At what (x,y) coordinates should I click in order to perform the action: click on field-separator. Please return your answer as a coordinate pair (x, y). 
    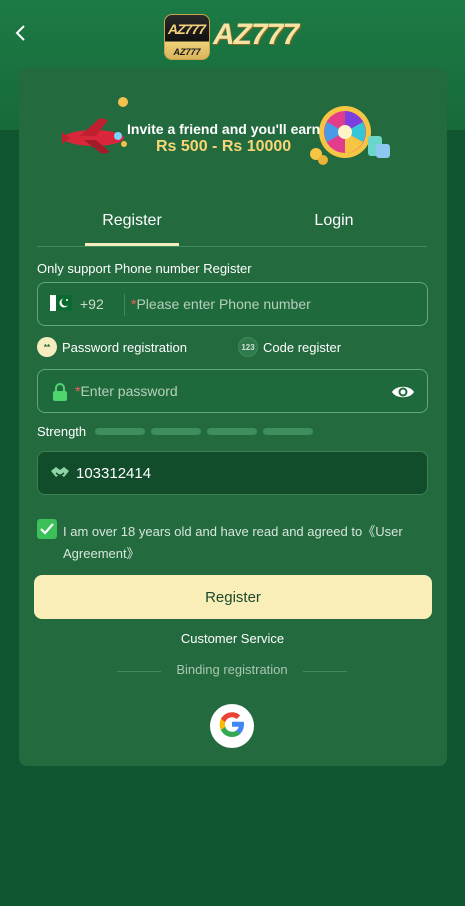
    Looking at the image, I should click on (124, 305).